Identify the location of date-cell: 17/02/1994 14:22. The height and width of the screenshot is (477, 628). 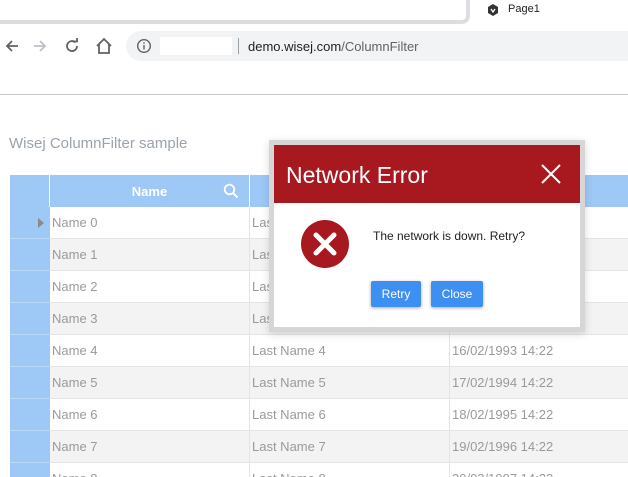
(539, 383).